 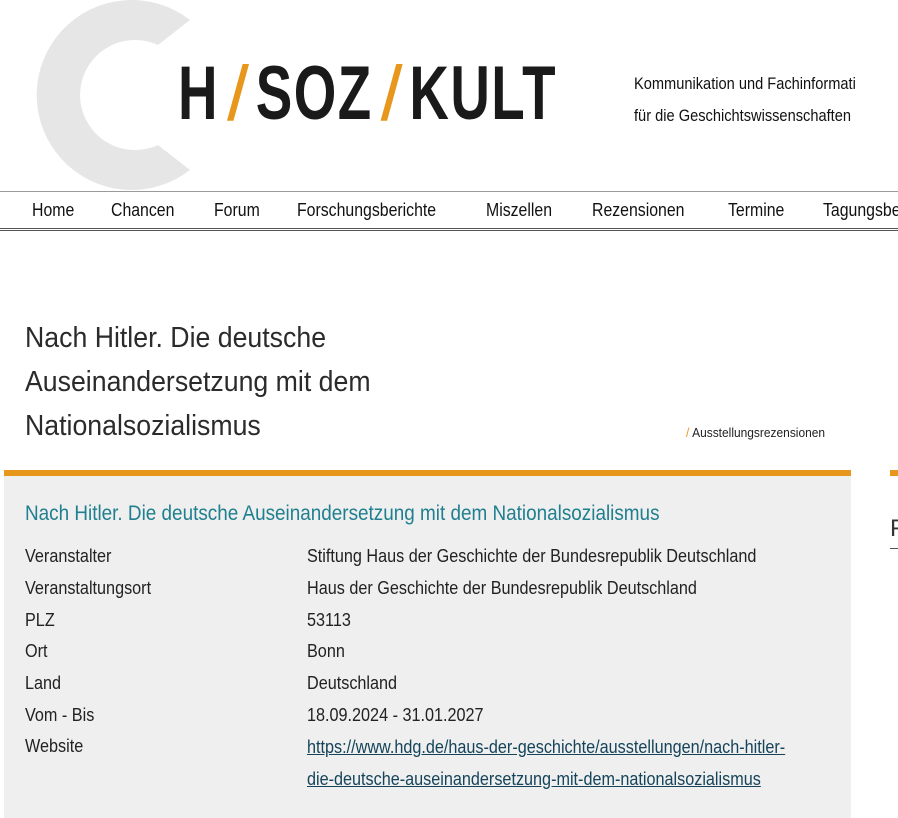 What do you see at coordinates (142, 210) in the screenshot?
I see `nav-item-chancen: Chancen` at bounding box center [142, 210].